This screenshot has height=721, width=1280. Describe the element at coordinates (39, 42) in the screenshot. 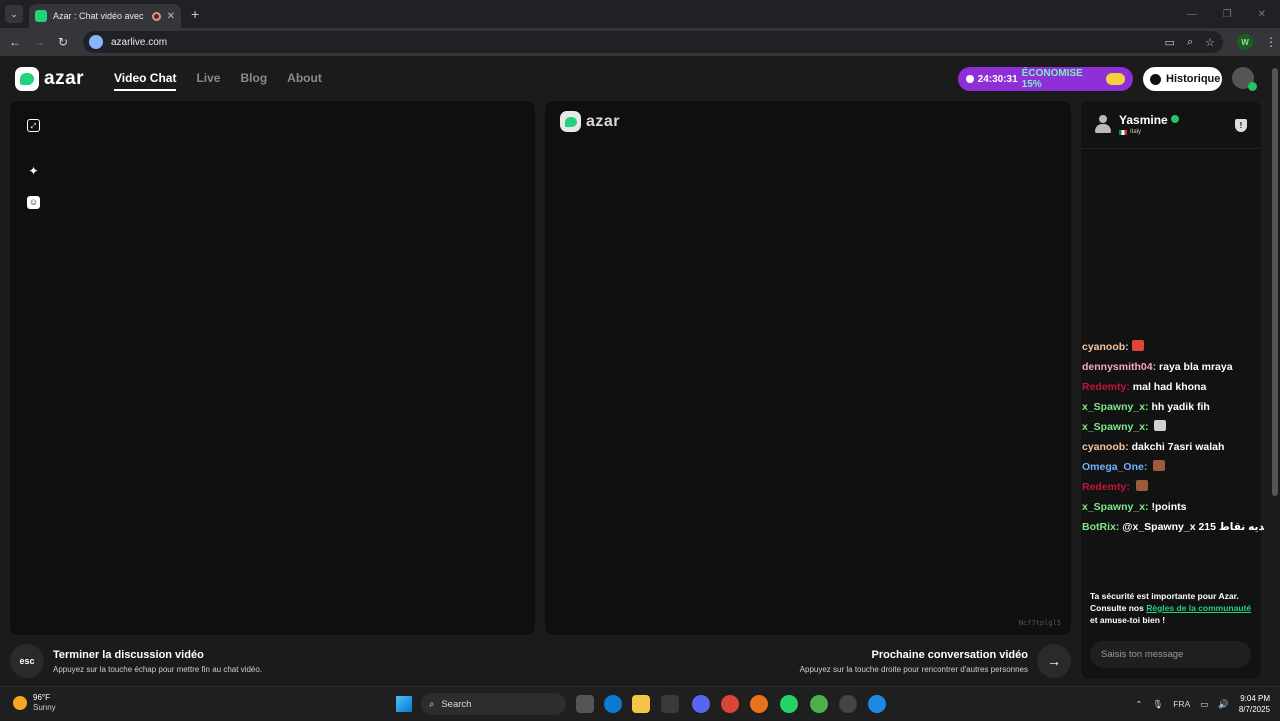

I see `forward-button: →` at that location.